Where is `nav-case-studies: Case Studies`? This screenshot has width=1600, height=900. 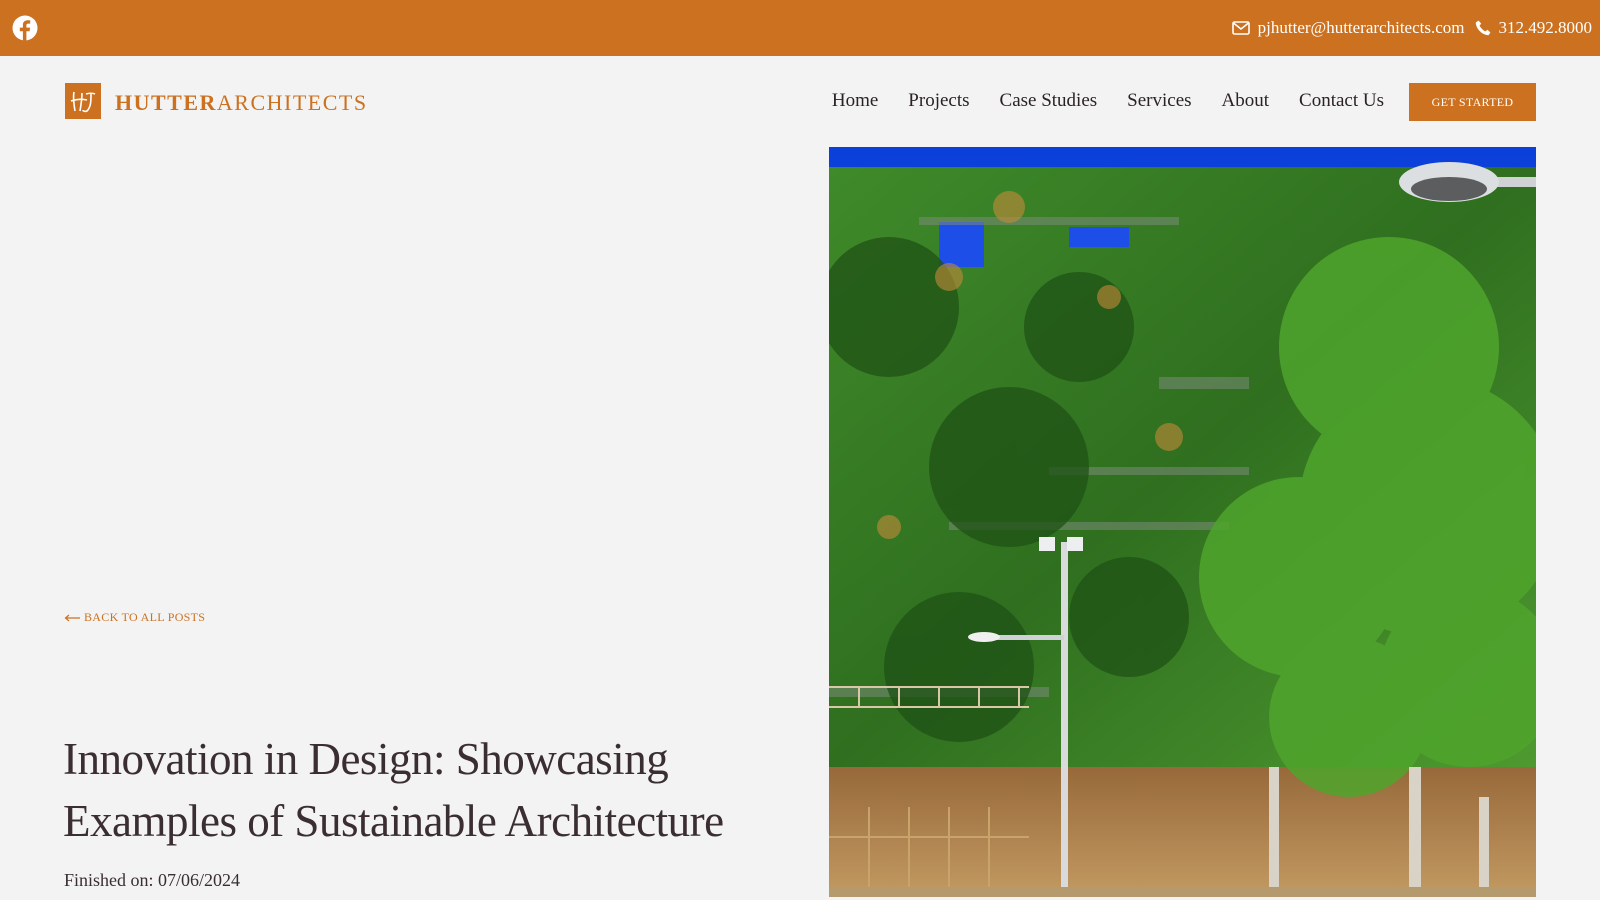 nav-case-studies: Case Studies is located at coordinates (1049, 101).